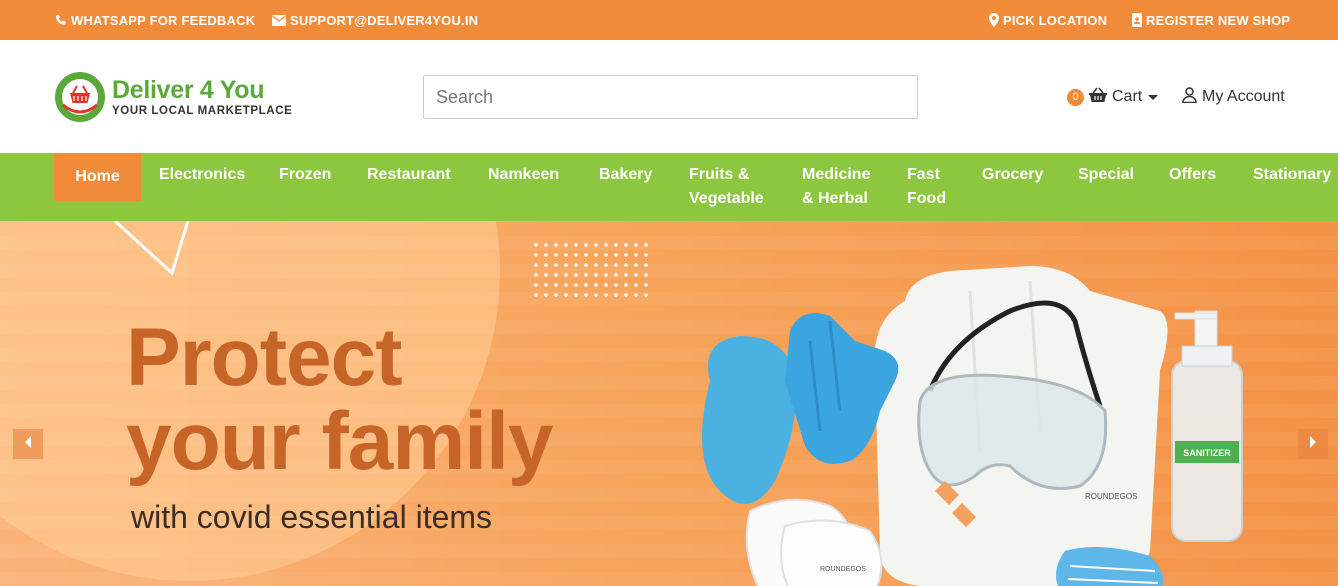 The image size is (1338, 586). Describe the element at coordinates (60, 20) in the screenshot. I see `phone-icon` at that location.